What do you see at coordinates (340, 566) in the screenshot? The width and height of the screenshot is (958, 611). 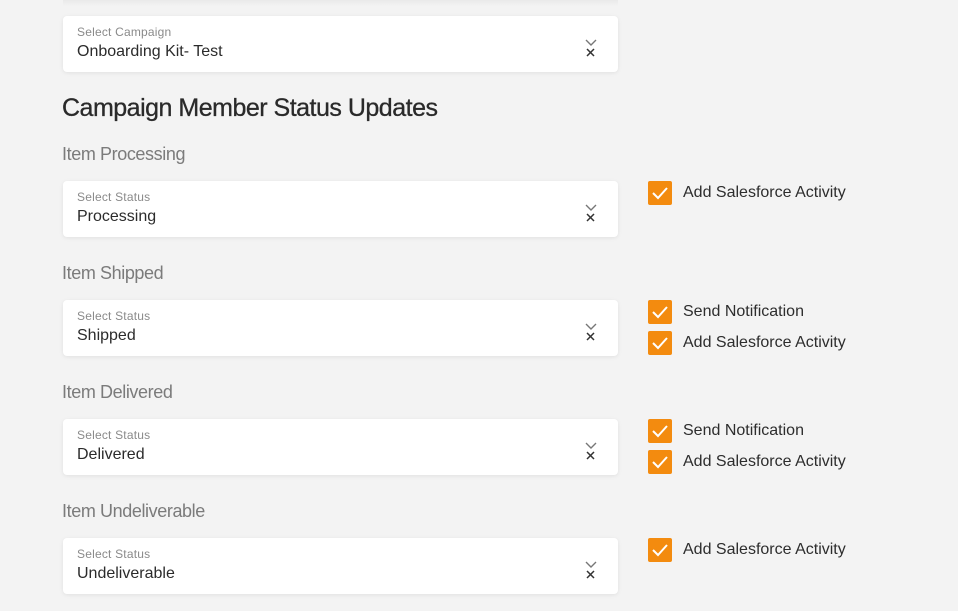 I see `status-select-undeliverable: Select Status Undeliverable` at bounding box center [340, 566].